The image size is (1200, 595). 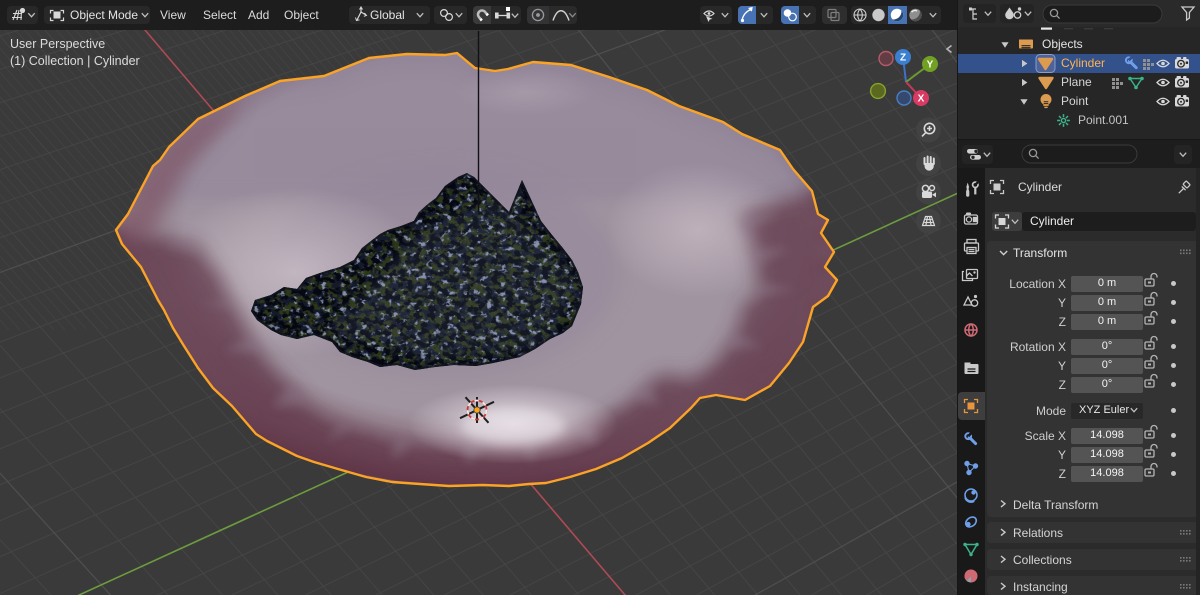 I want to click on svg-text: Z, so click(x=903, y=58).